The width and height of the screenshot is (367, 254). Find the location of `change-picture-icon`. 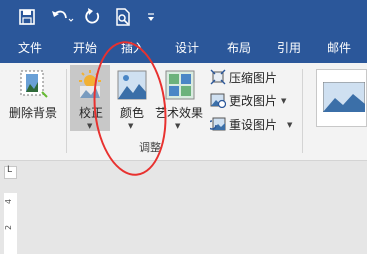

change-picture-icon is located at coordinates (218, 100).